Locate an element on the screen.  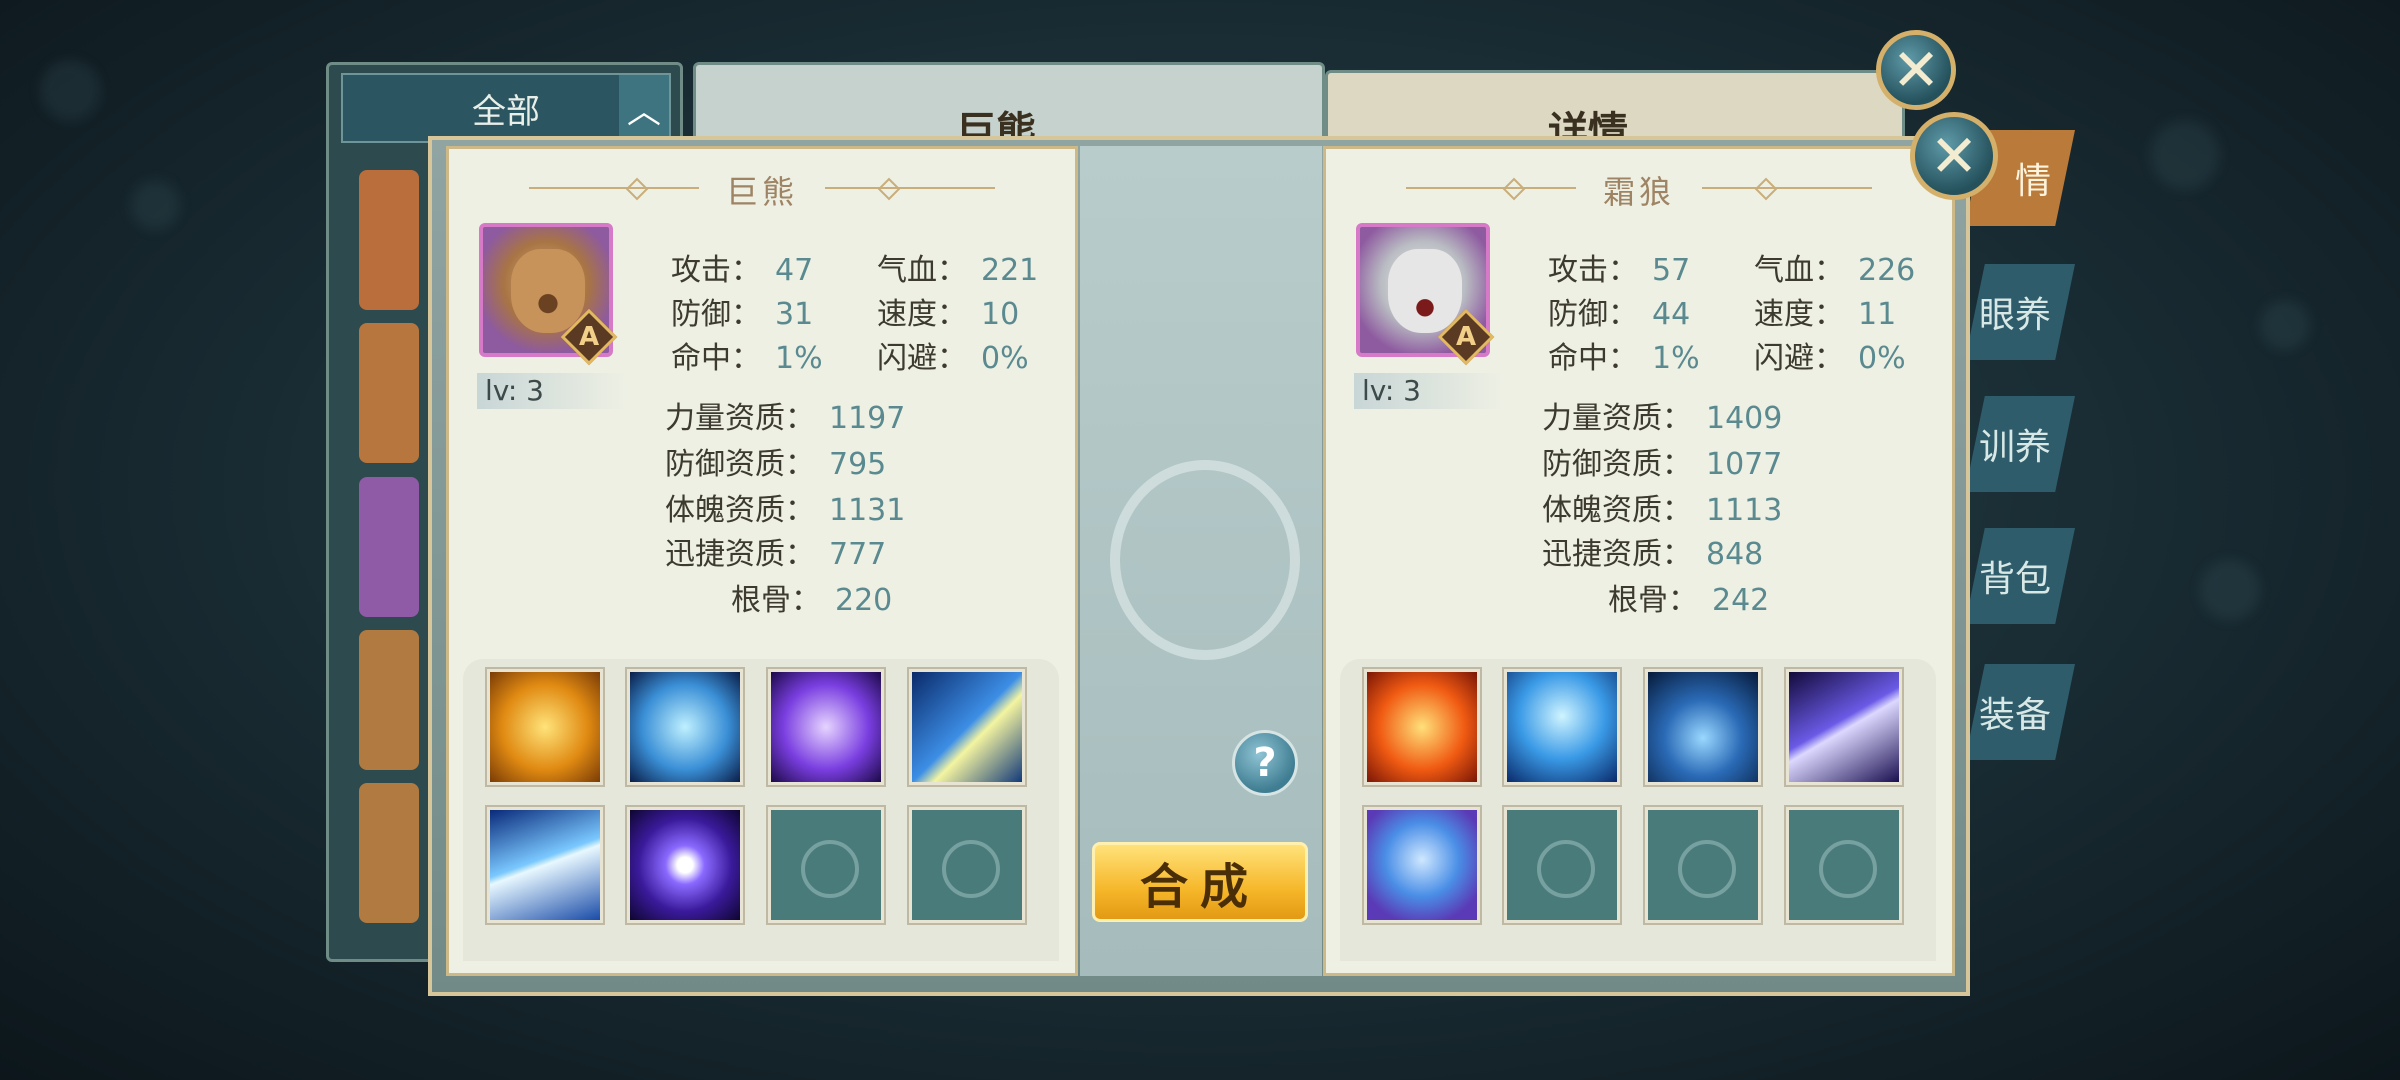
stat-hp: 气血： 221 is located at coordinates (957, 267).